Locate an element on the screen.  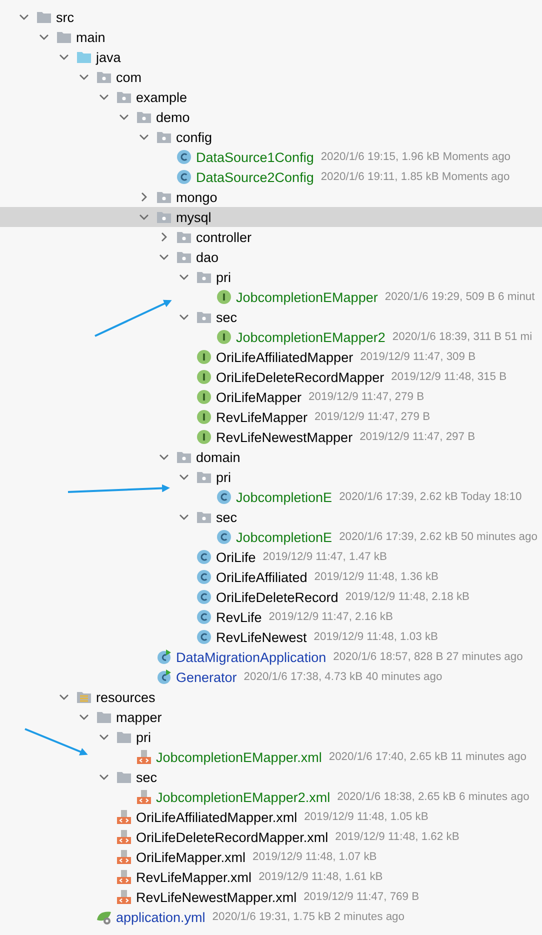
file-name: DataSource1Config is located at coordinates (255, 157).